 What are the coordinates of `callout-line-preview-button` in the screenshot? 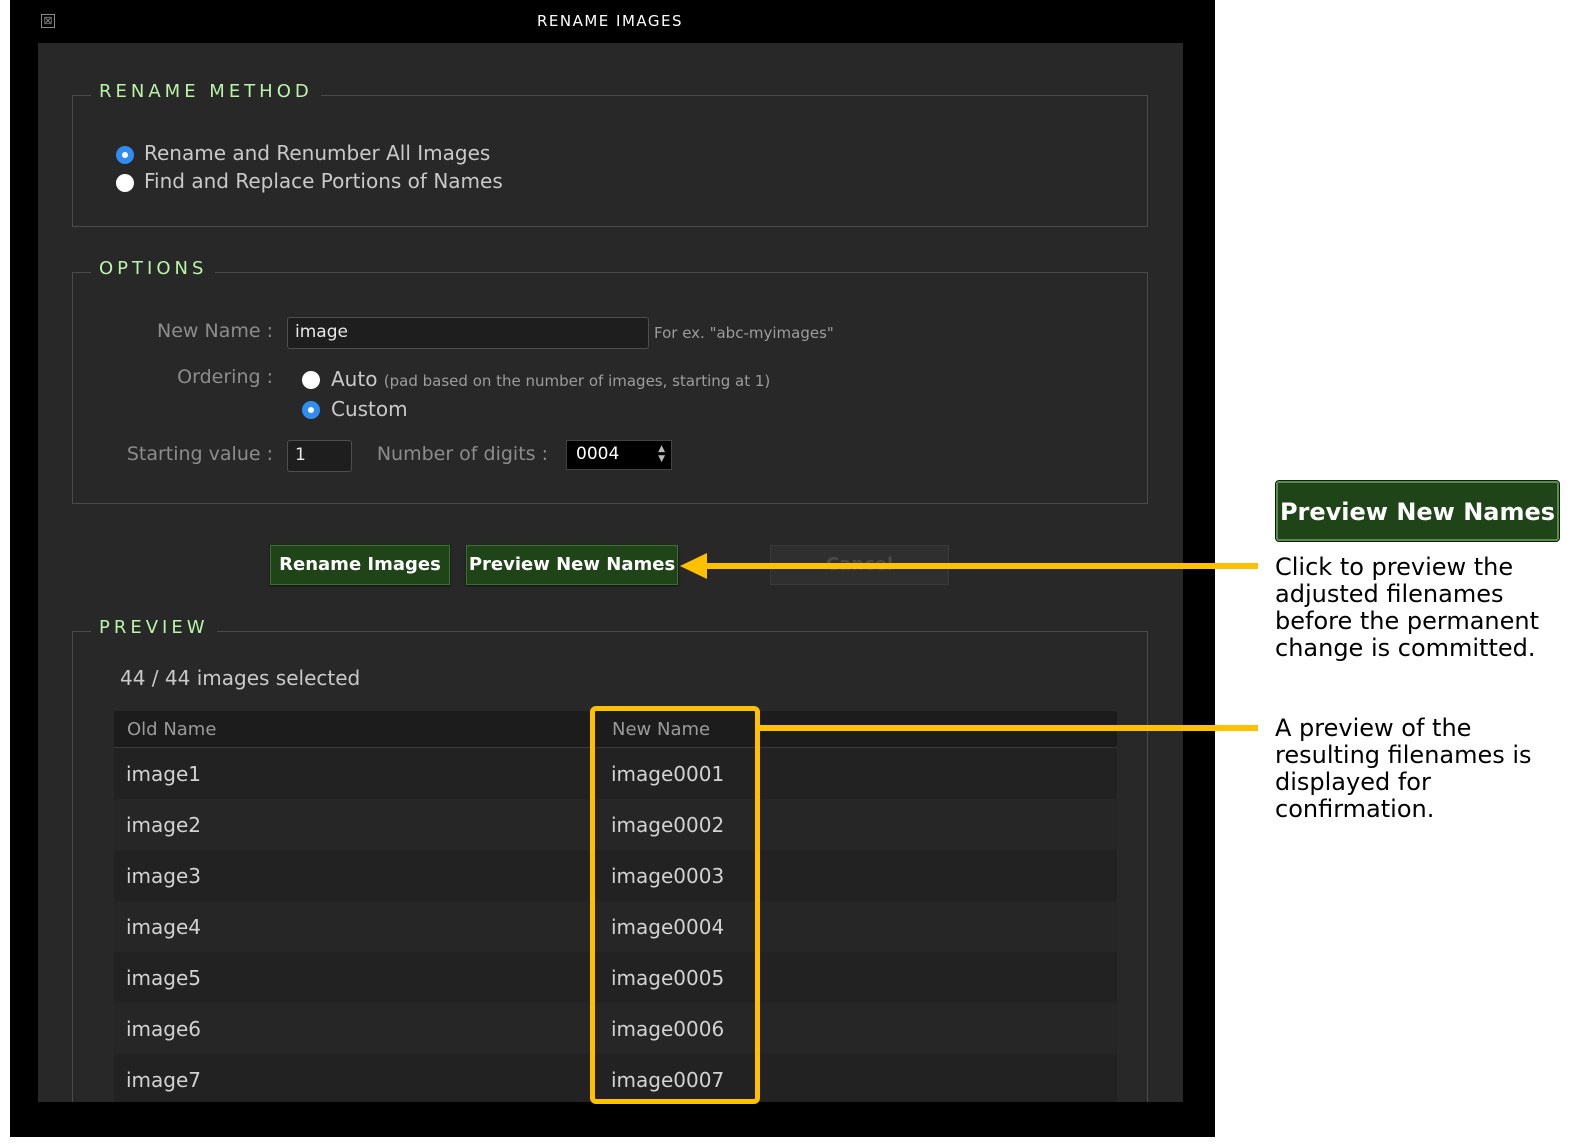 It's located at (981, 566).